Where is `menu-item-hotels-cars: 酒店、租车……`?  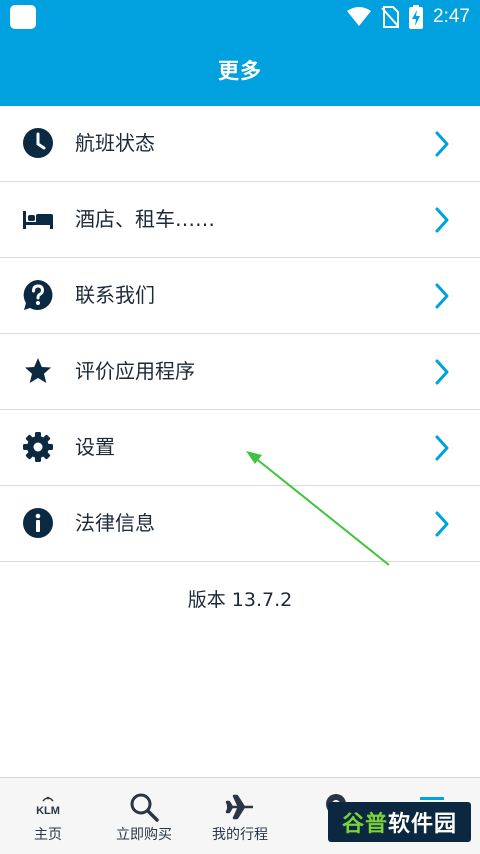
menu-item-hotels-cars: 酒店、租车…… is located at coordinates (240, 220).